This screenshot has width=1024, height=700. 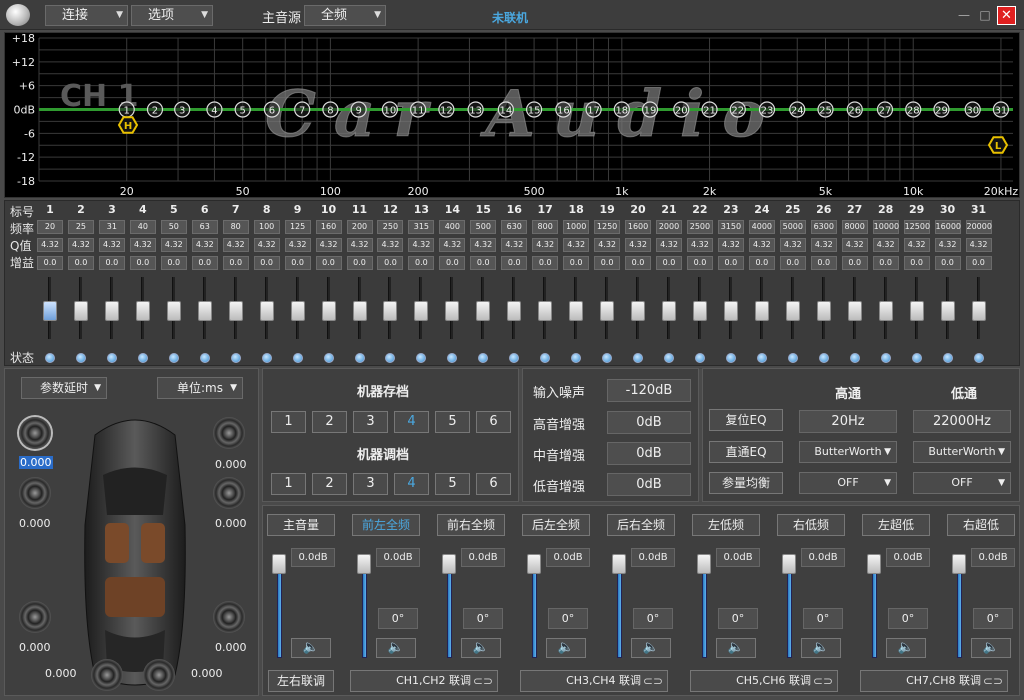 I want to click on low-pass-frequency: 22000Hz, so click(x=962, y=421).